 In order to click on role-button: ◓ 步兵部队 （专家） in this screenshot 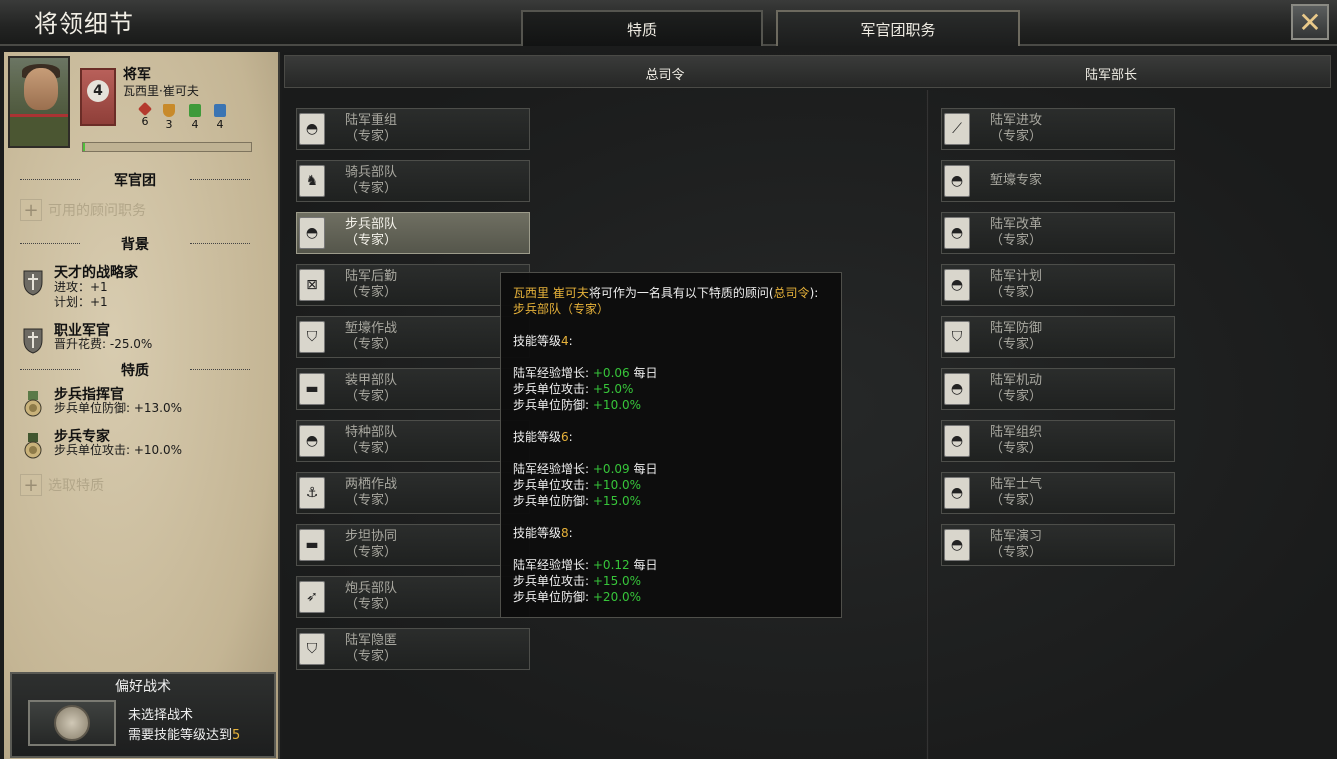, I will do `click(413, 233)`.